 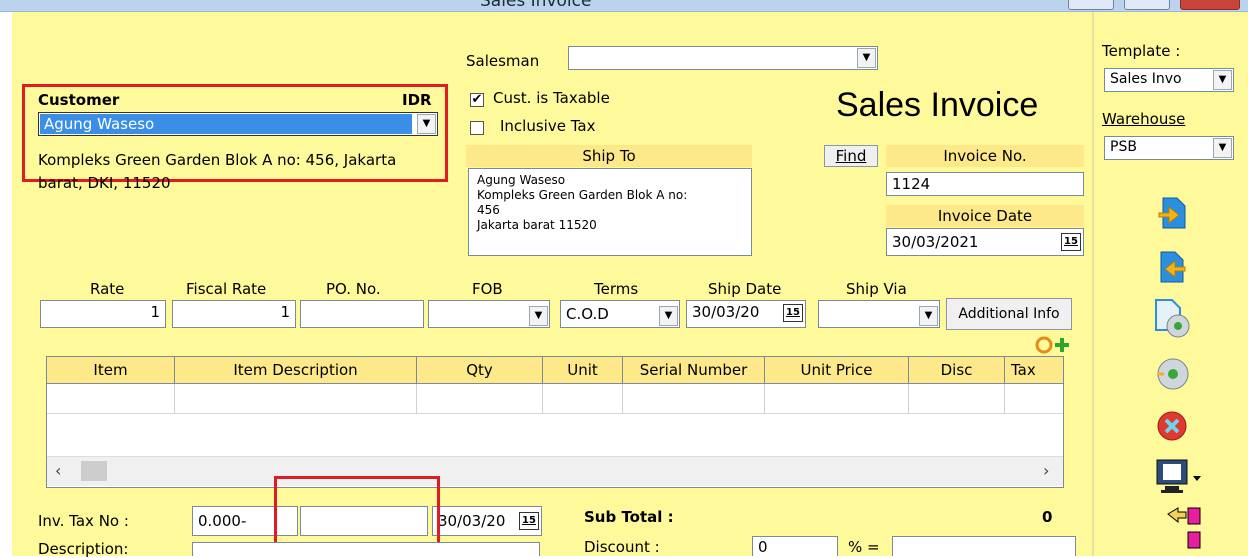 I want to click on description-field, so click(x=366, y=549).